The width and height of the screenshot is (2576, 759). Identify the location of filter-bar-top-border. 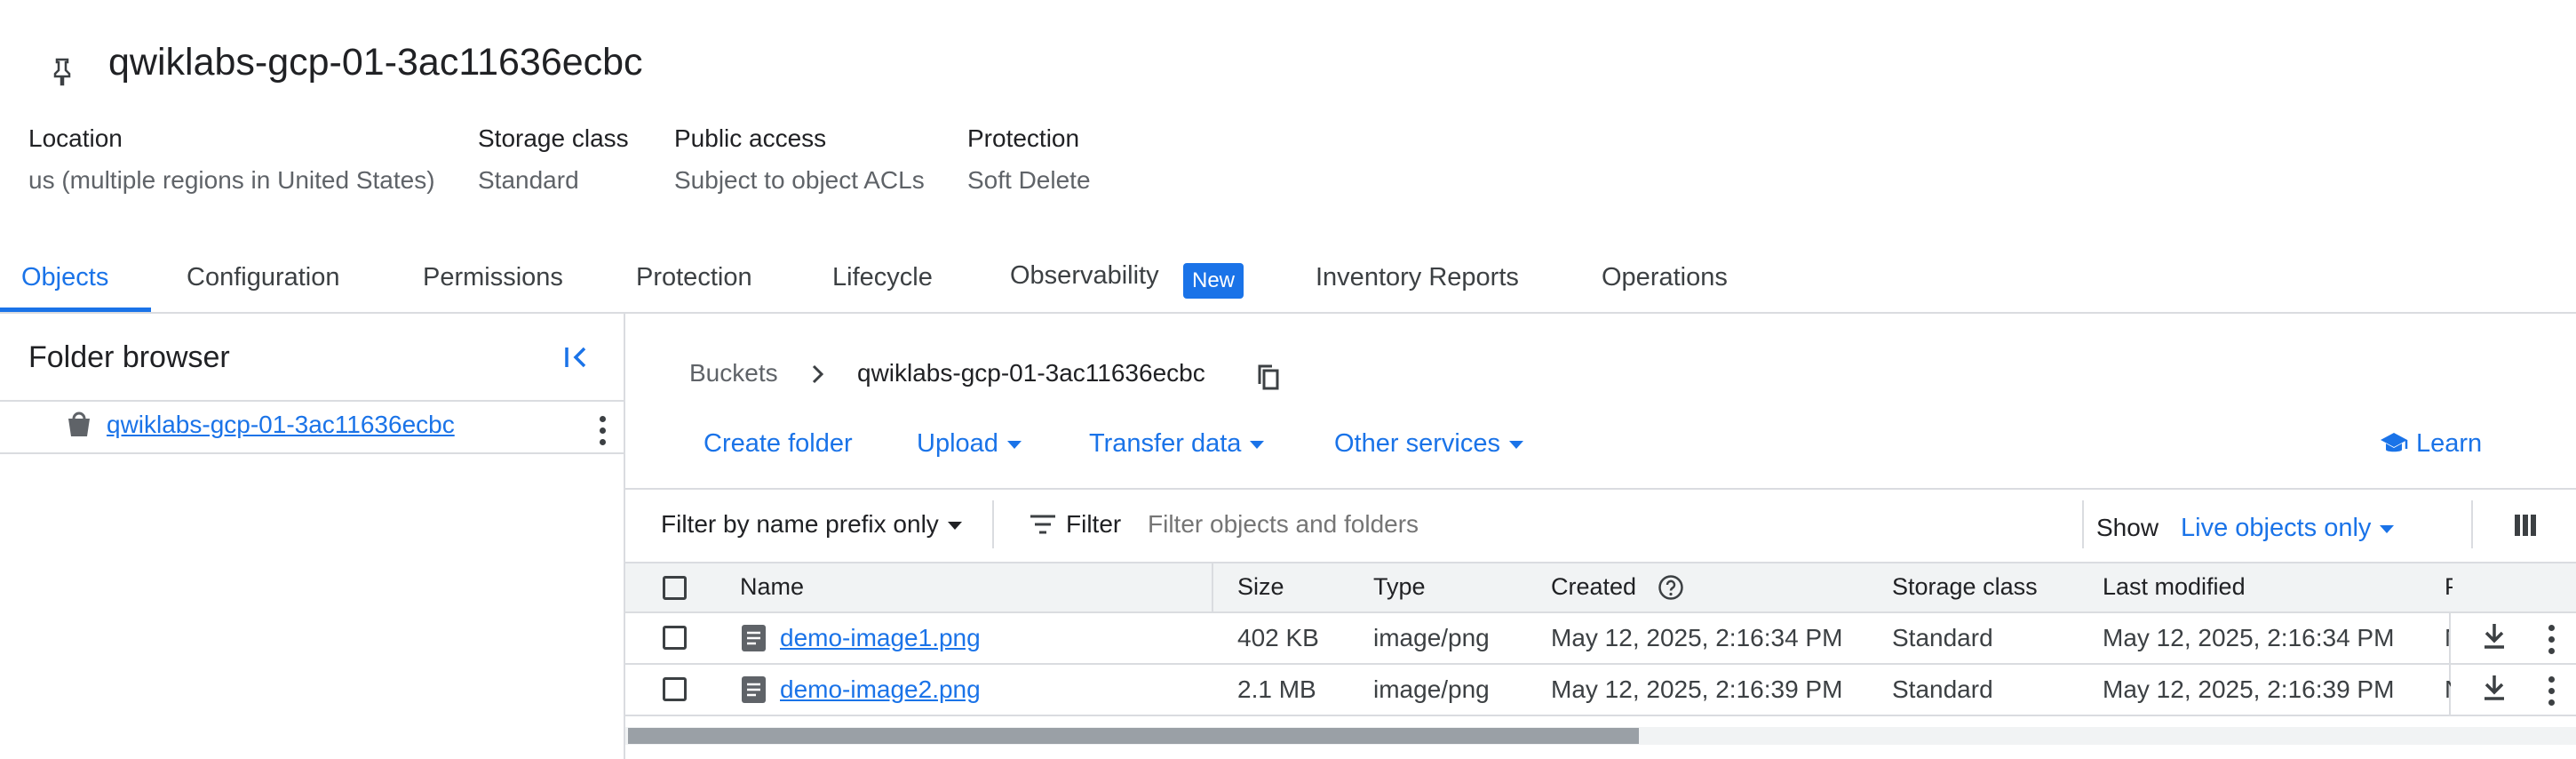
(1600, 489).